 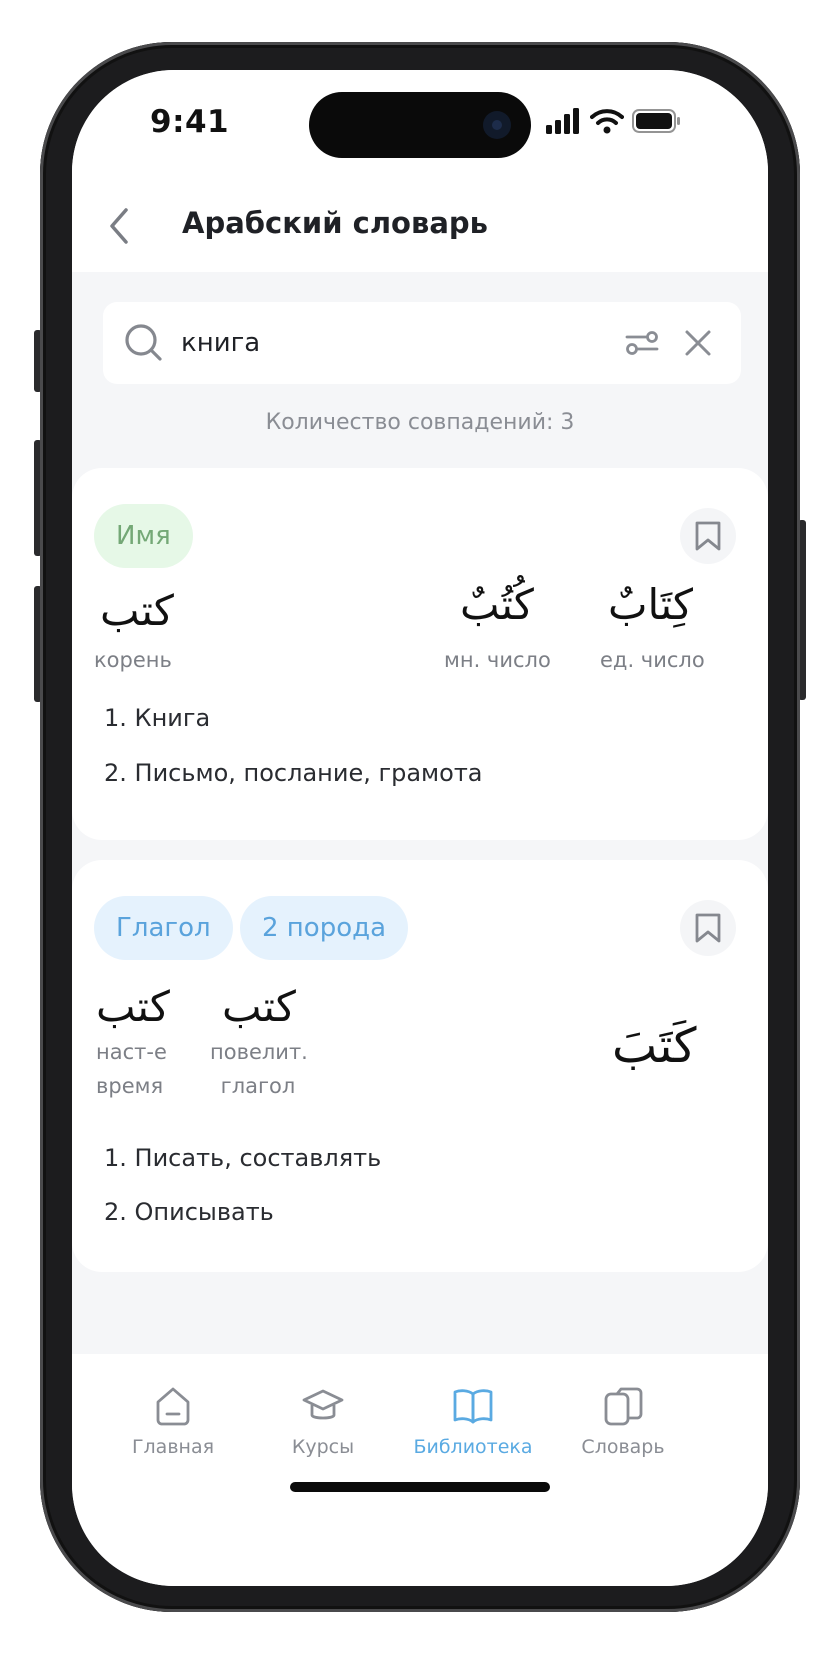 I want to click on tab-label: Библиотека, so click(x=473, y=1447).